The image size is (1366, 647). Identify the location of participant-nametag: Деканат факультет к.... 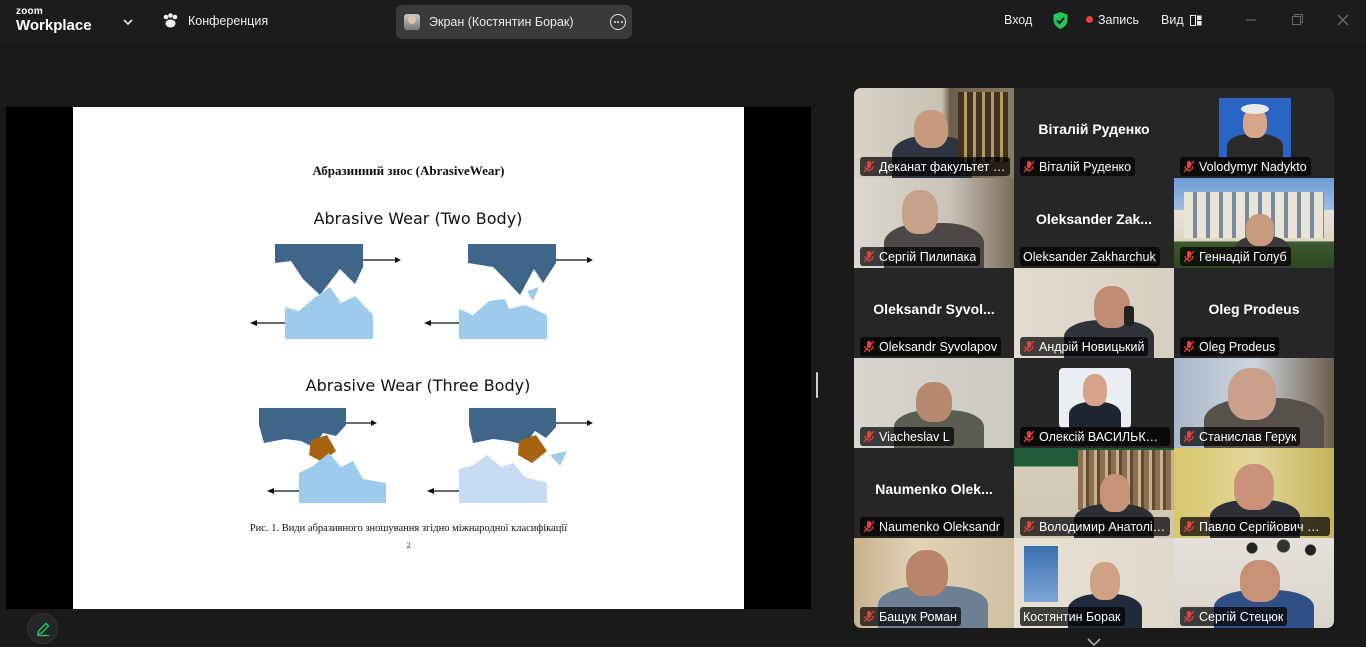
(935, 166).